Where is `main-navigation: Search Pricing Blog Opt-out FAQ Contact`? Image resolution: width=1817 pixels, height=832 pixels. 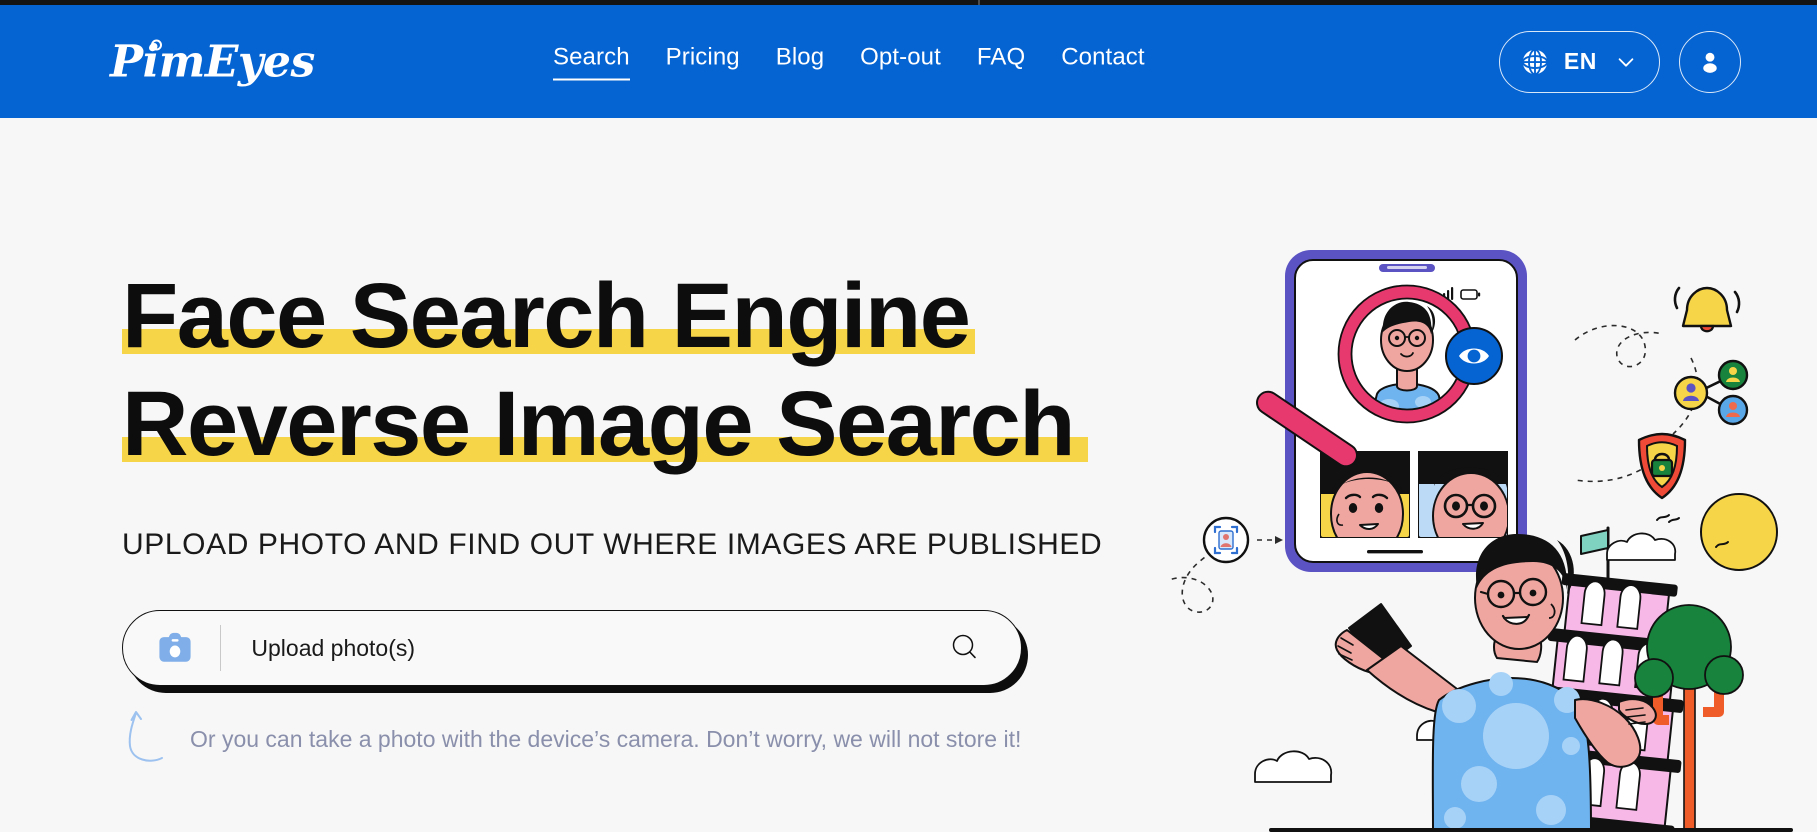
main-navigation: Search Pricing Blog Opt-out FAQ Contact is located at coordinates (849, 61).